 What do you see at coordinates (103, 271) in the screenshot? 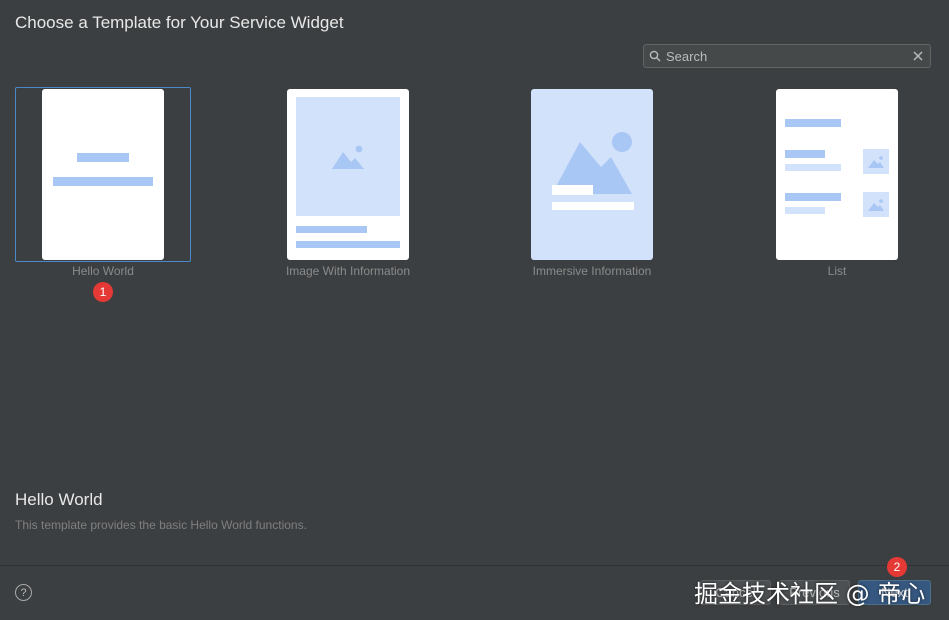
I see `template-label: Hello World` at bounding box center [103, 271].